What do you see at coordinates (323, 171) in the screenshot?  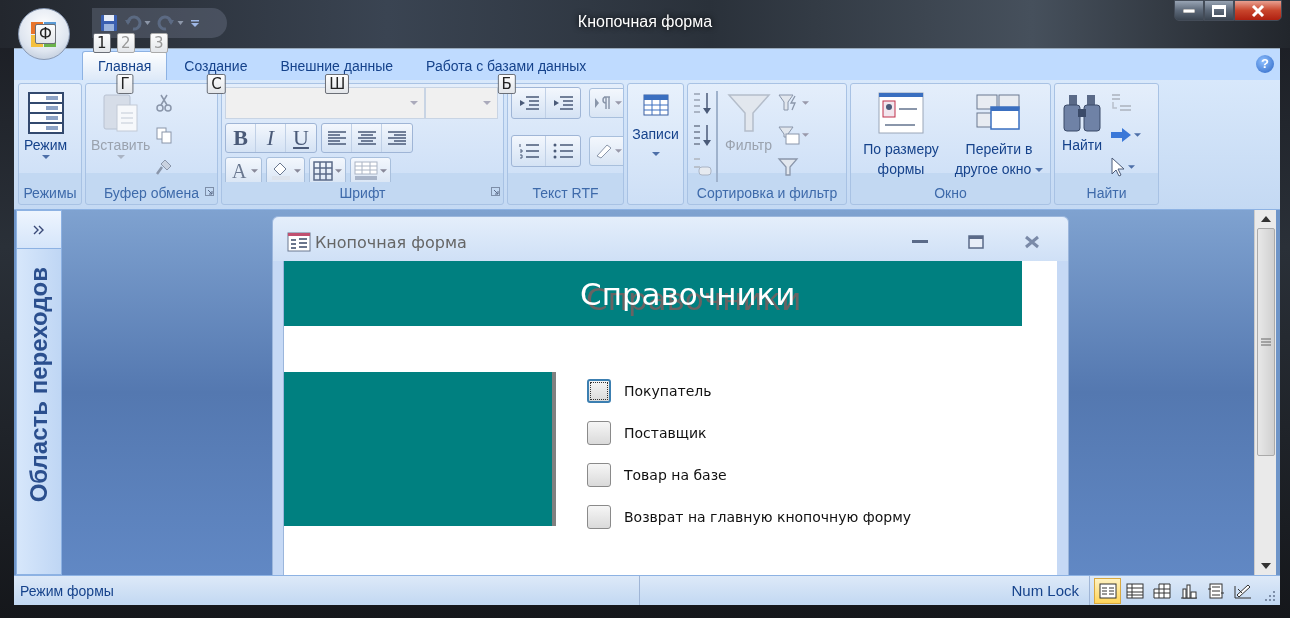 I see `grid-icon` at bounding box center [323, 171].